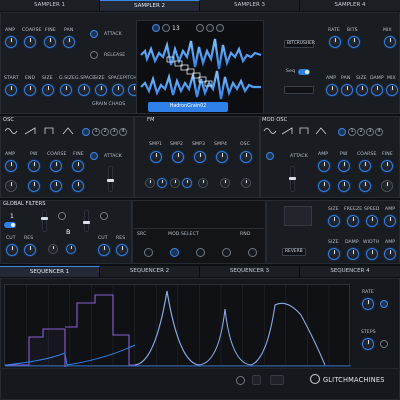 The width and height of the screenshot is (400, 400). I want to click on osc-attack-toggle, so click(94, 156).